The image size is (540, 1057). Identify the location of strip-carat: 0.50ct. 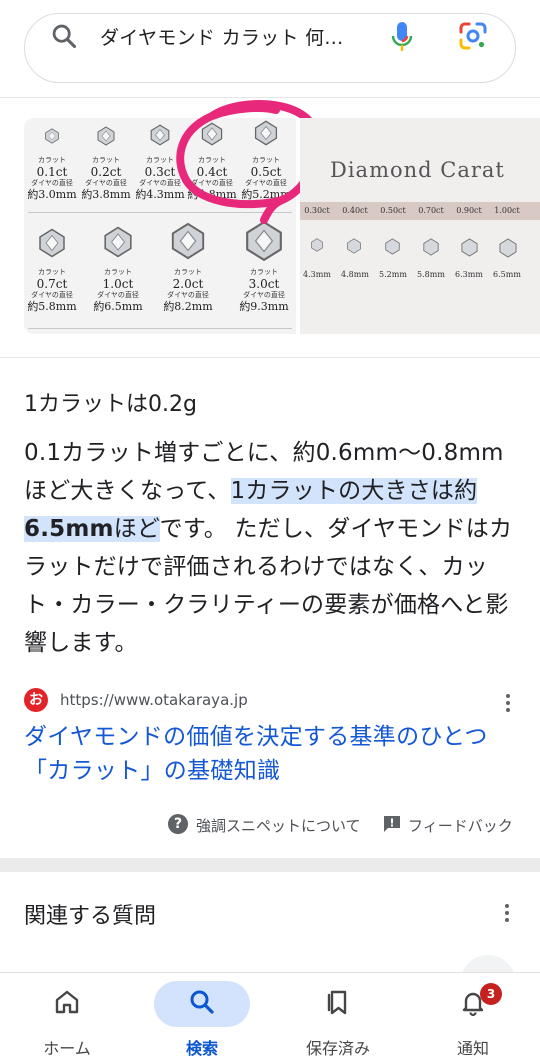
(393, 210).